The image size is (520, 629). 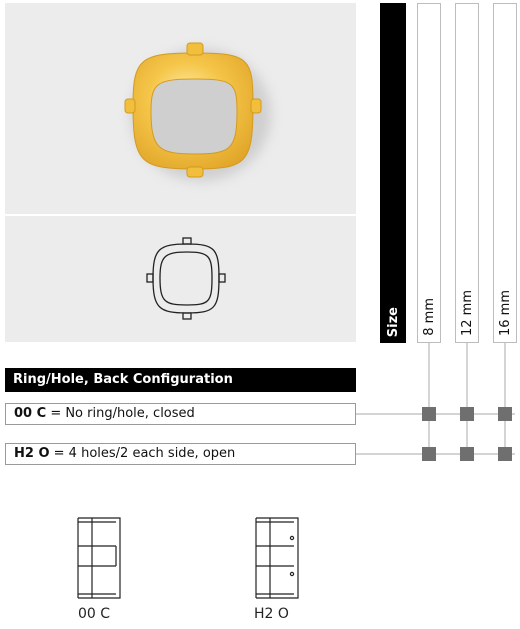 I want to click on marker-h2o-12mm, so click(x=467, y=454).